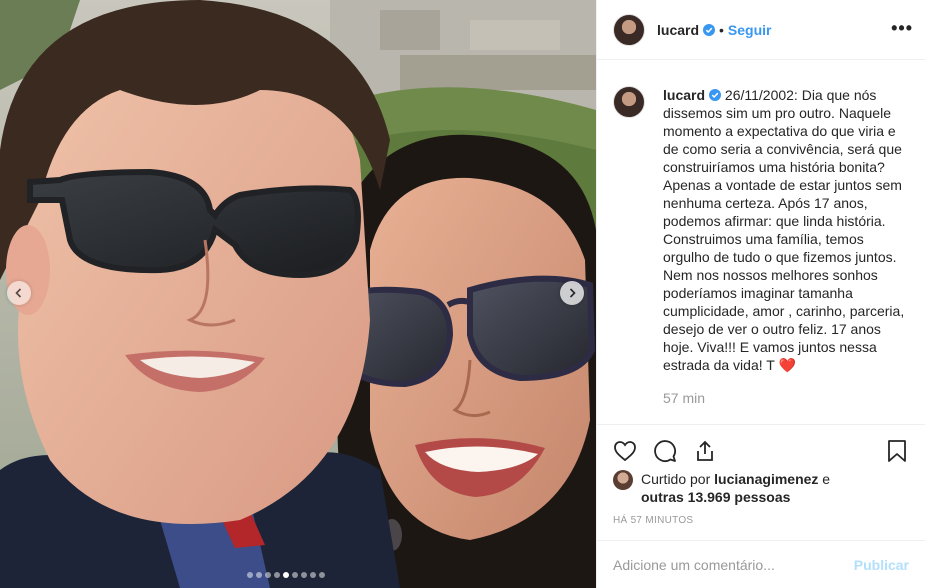  I want to click on previous-photo-button, so click(19, 293).